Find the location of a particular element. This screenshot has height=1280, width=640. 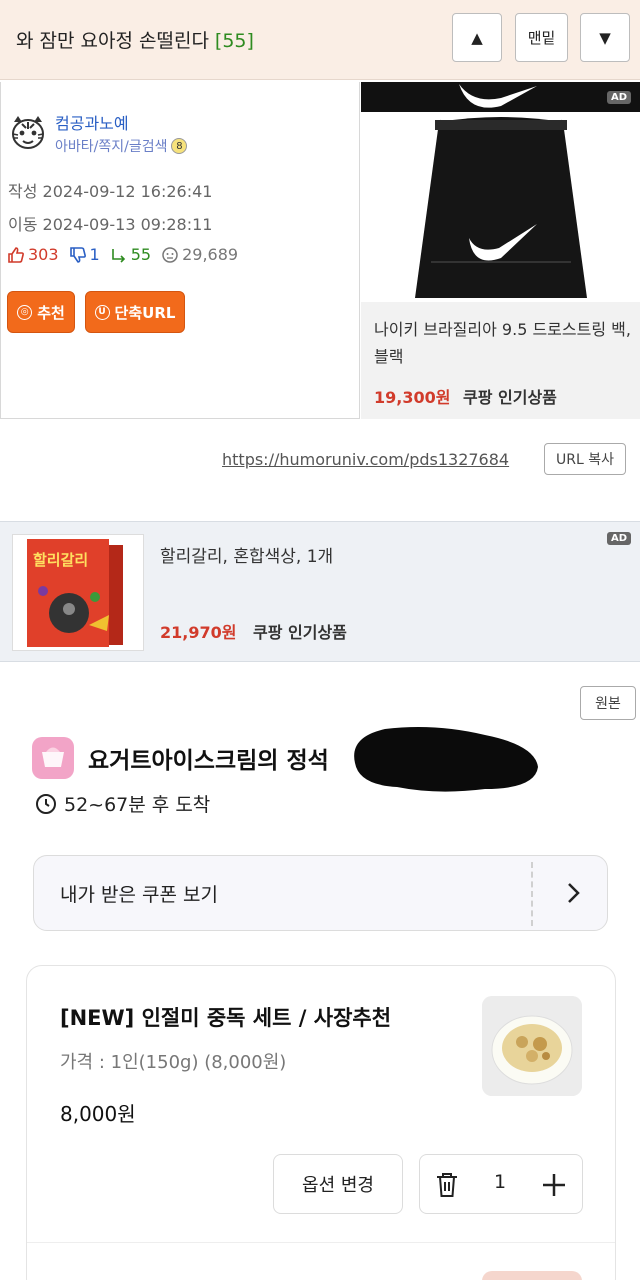

option-change-button: 옵션 변경 is located at coordinates (338, 1184).